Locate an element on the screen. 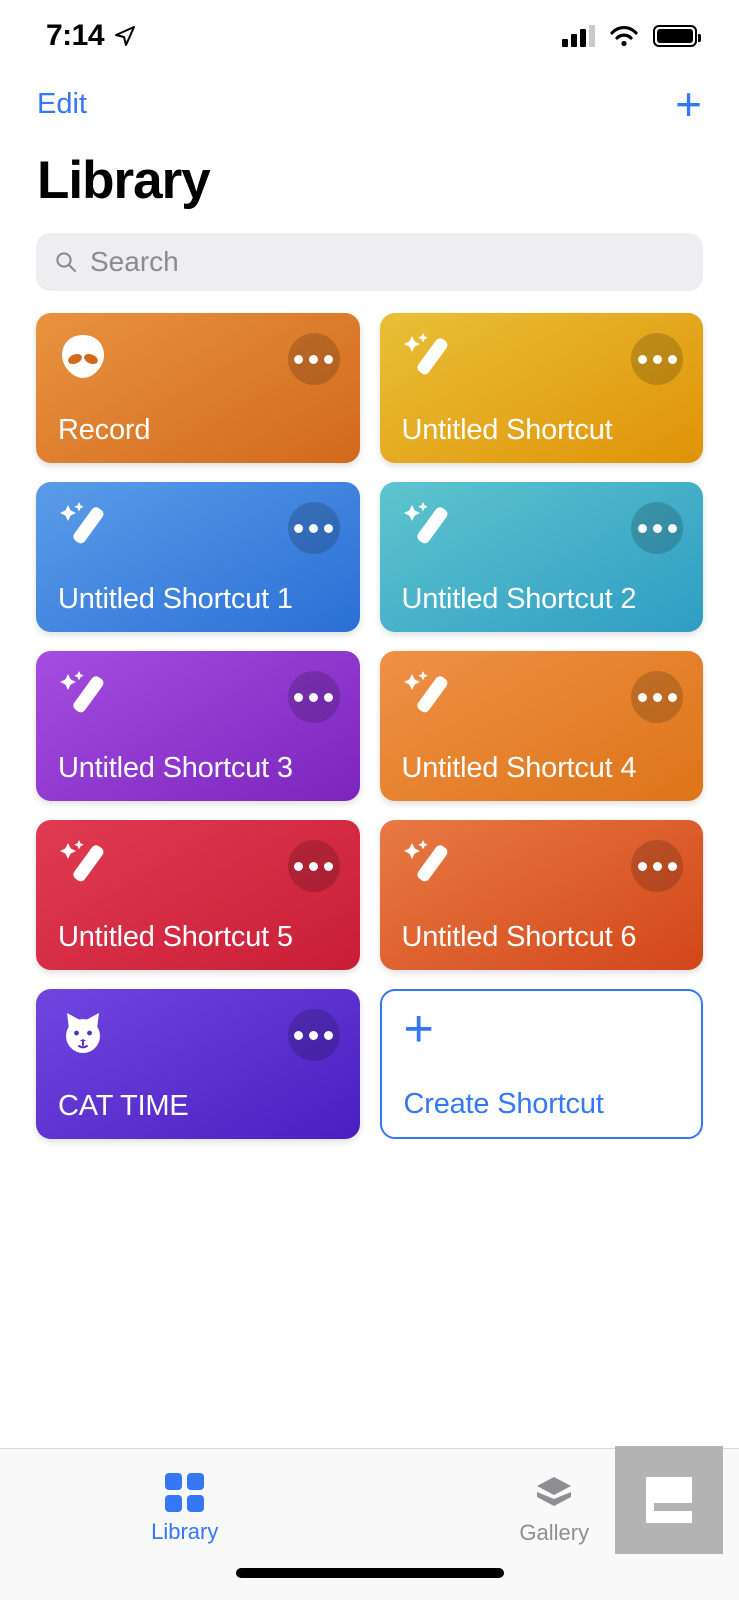 This screenshot has height=1600, width=739. alien-head-icon is located at coordinates (83, 356).